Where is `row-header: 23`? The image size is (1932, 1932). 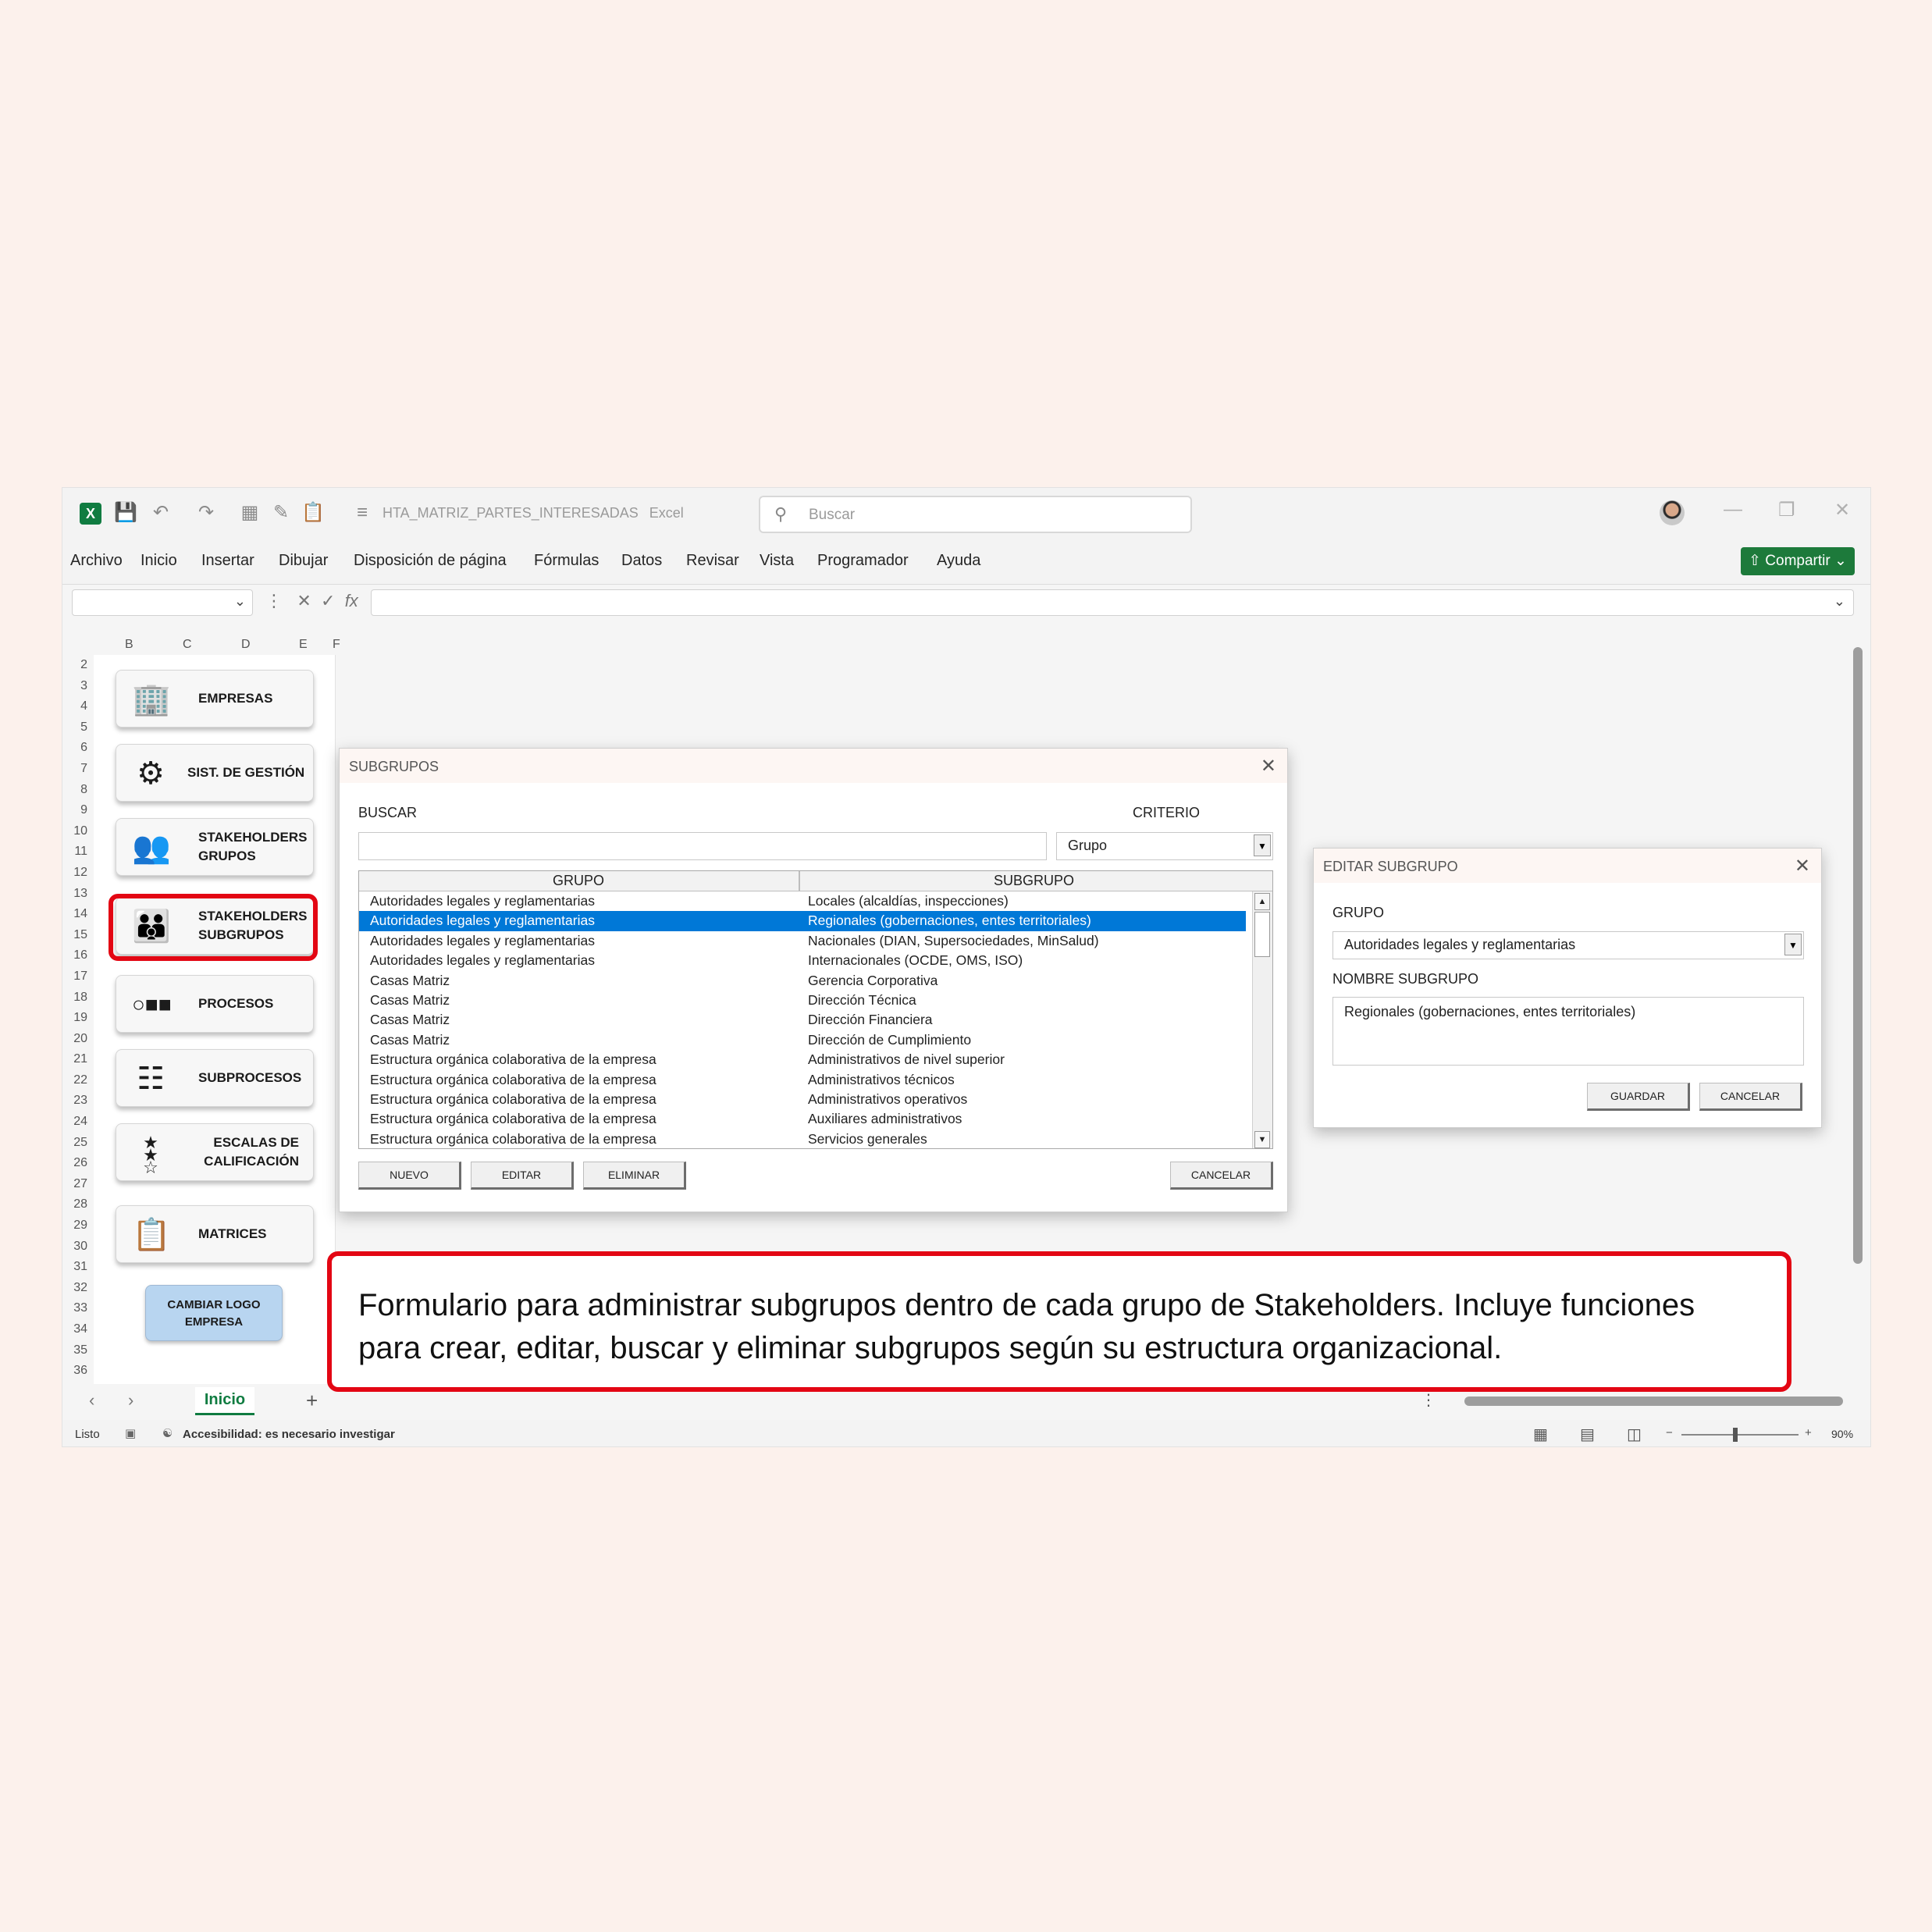
row-header: 23 is located at coordinates (78, 1101).